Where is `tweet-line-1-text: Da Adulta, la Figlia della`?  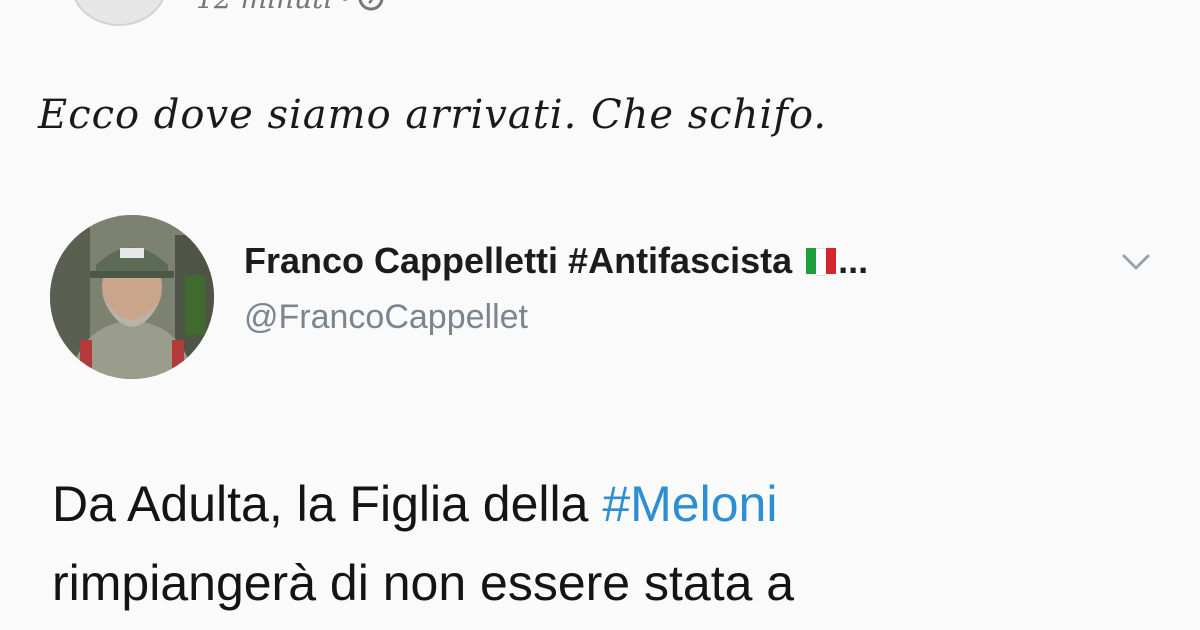 tweet-line-1-text: Da Adulta, la Figlia della is located at coordinates (327, 504).